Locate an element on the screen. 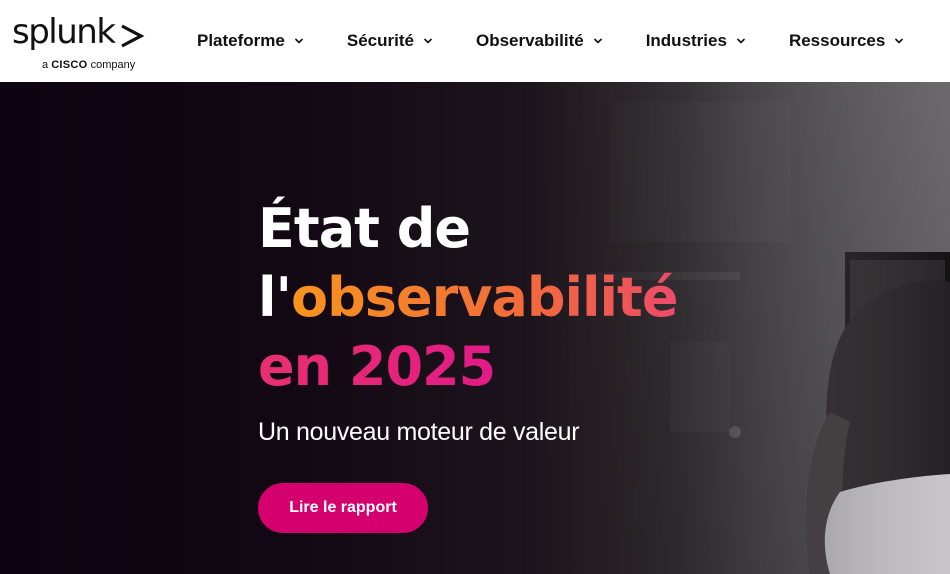 The width and height of the screenshot is (950, 574). logo-tagline-suffix: company is located at coordinates (113, 65).